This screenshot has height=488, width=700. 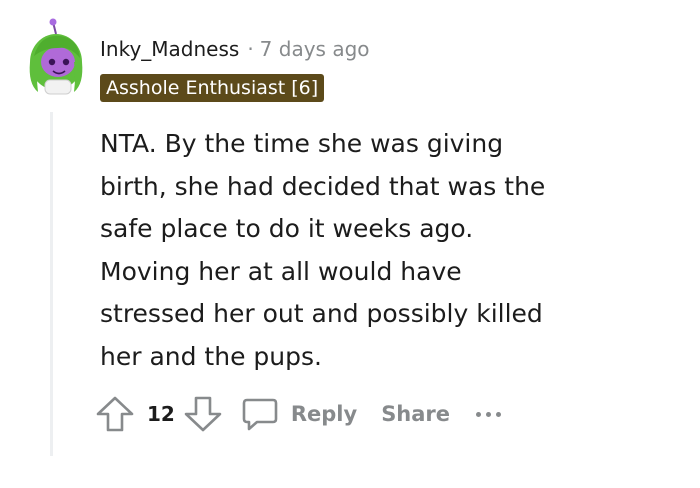 I want to click on user-avatar, so click(x=56, y=58).